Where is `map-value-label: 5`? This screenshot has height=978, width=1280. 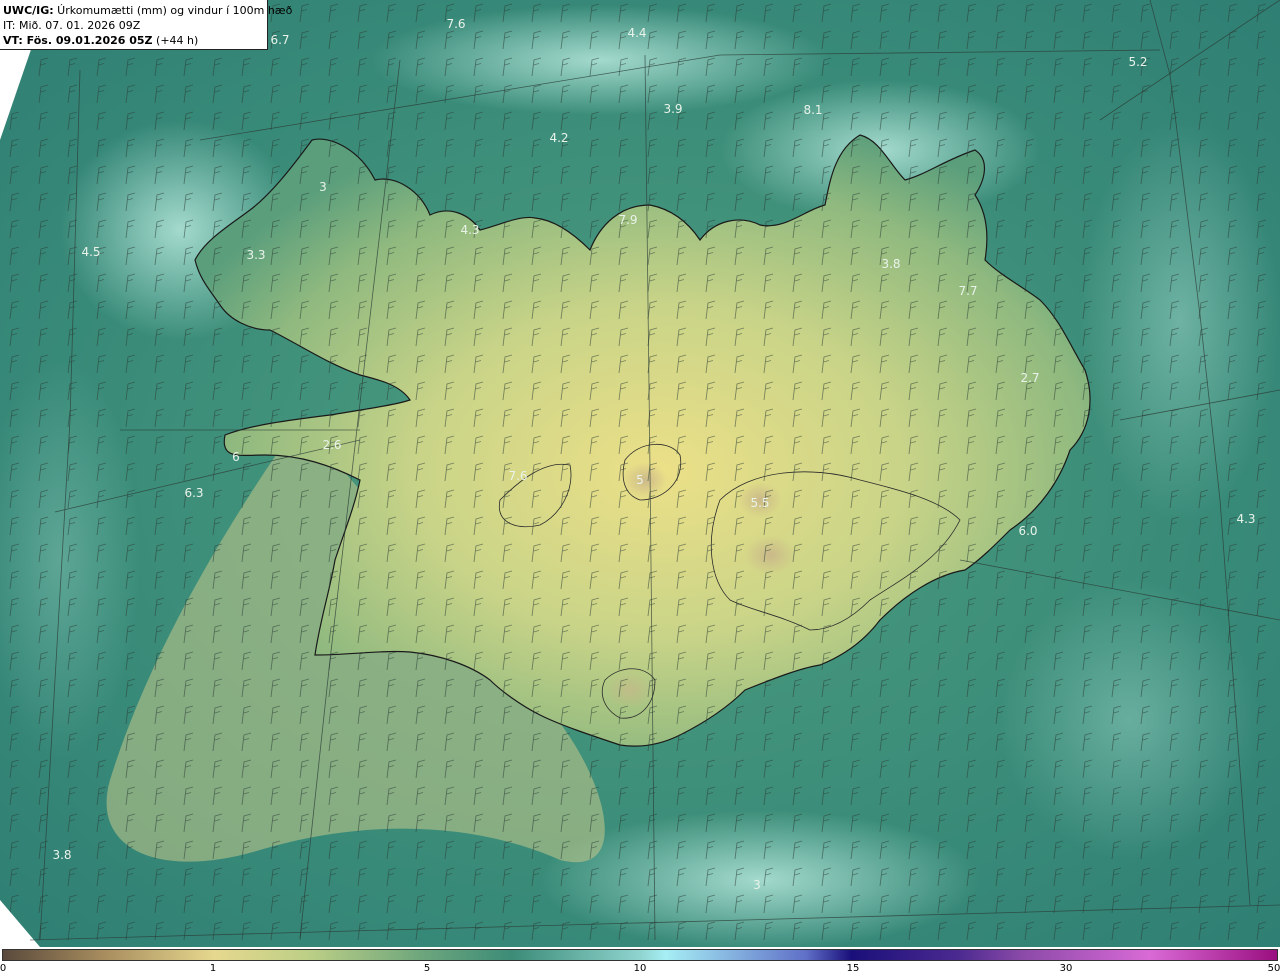 map-value-label: 5 is located at coordinates (640, 480).